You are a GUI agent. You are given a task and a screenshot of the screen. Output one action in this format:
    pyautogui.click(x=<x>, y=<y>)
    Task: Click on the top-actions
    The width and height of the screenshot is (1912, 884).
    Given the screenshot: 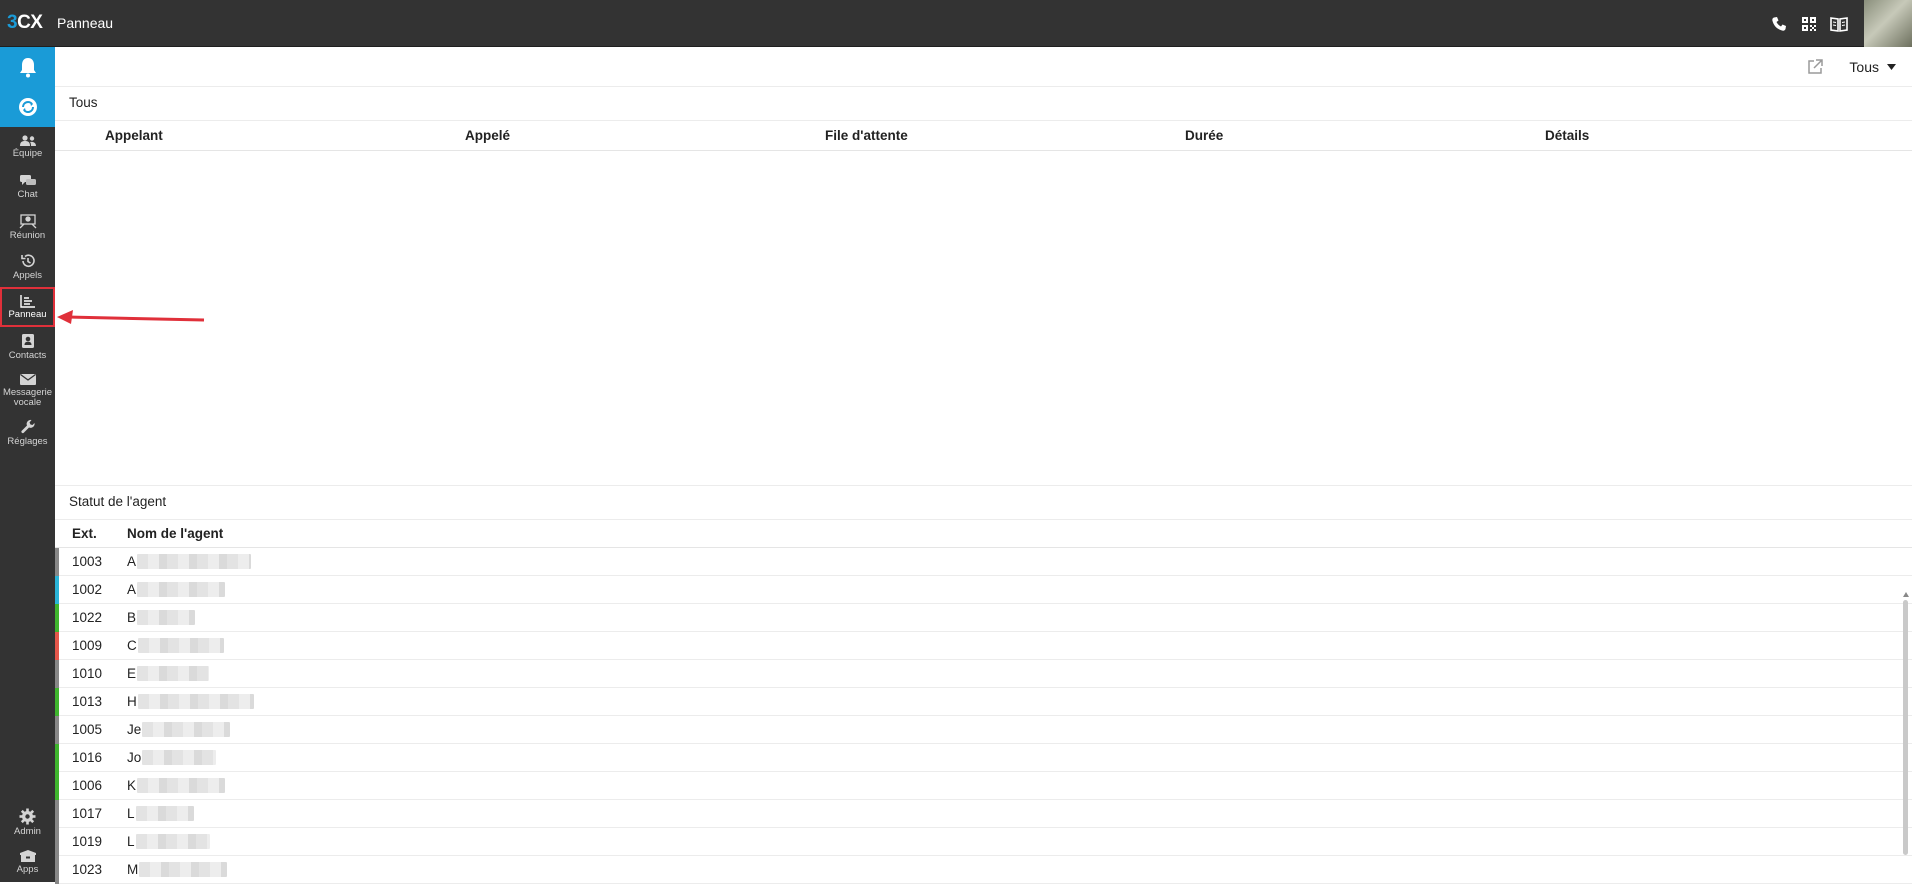 What is the action you would take?
    pyautogui.click(x=1838, y=23)
    